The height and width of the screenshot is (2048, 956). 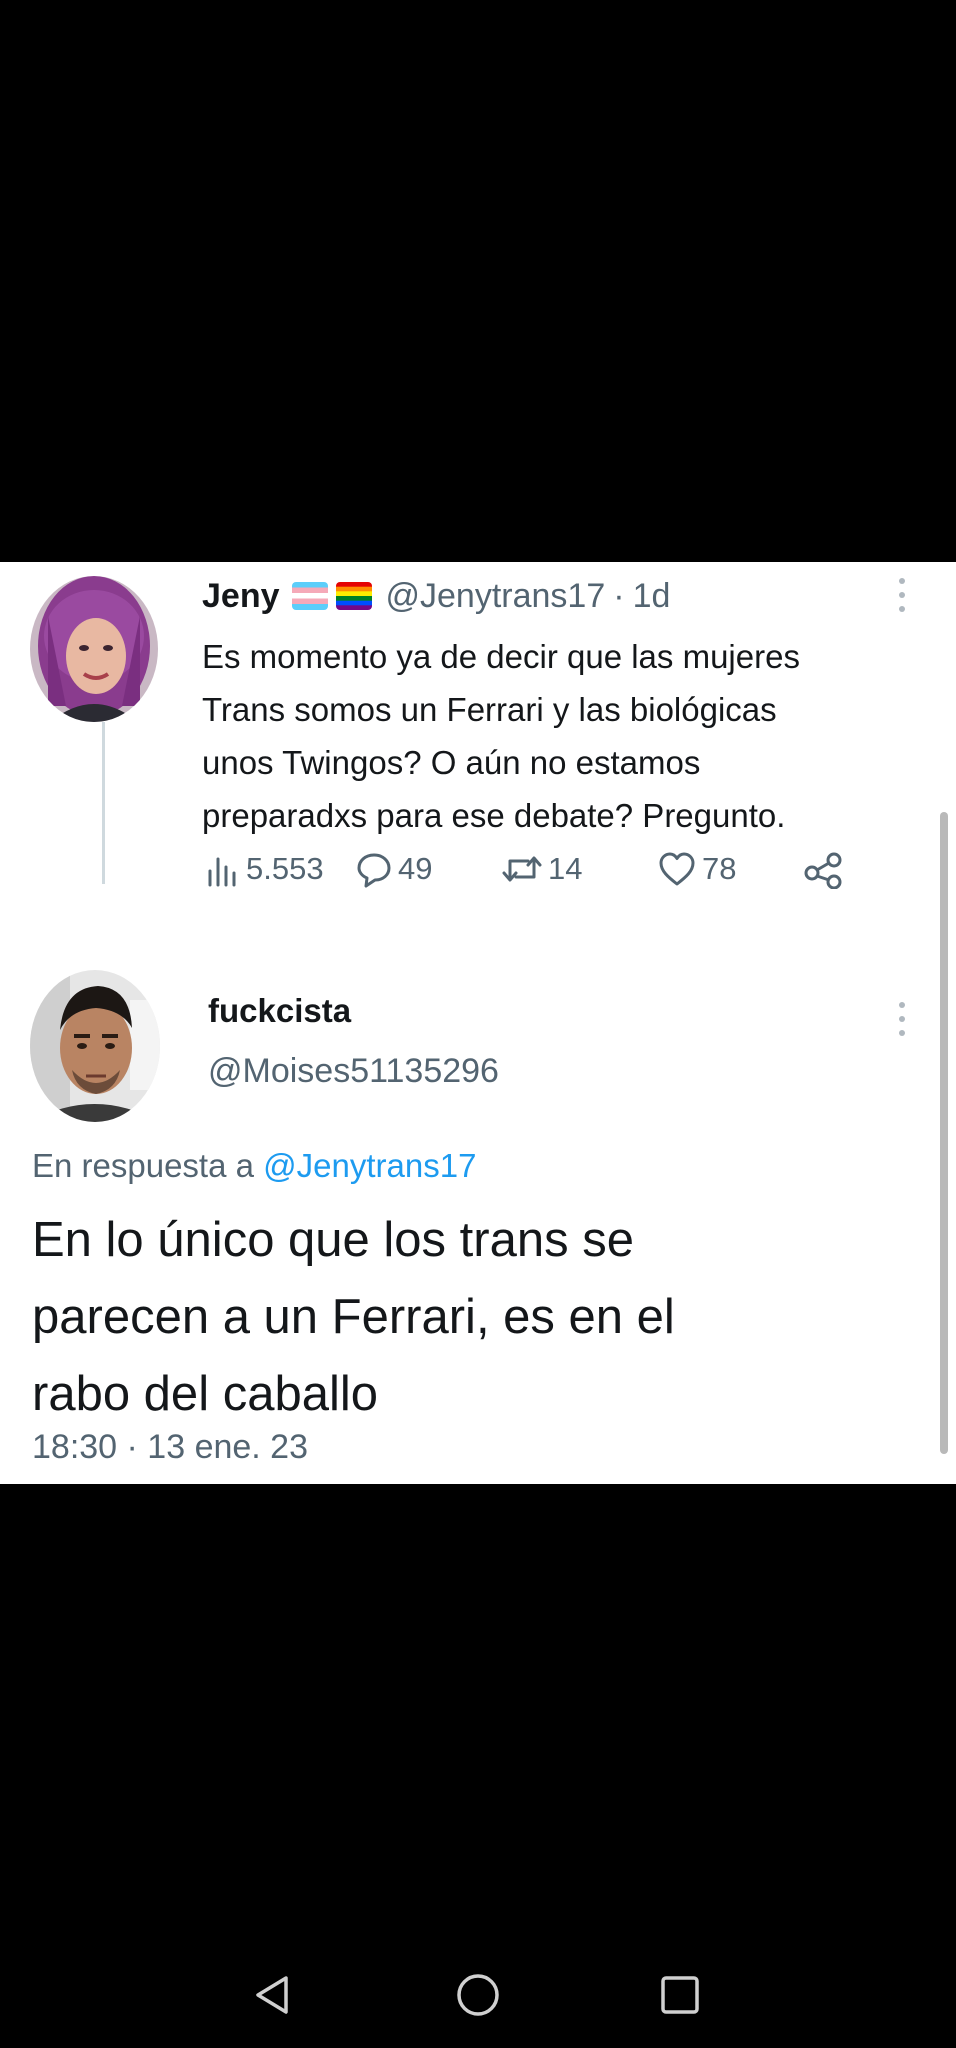 I want to click on user-handle: @Jenytrans17, so click(x=496, y=596).